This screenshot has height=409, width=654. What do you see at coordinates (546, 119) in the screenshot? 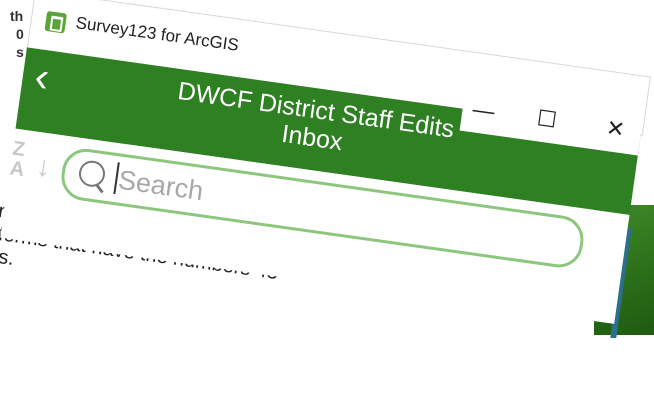
I see `maximize-button: ☐` at bounding box center [546, 119].